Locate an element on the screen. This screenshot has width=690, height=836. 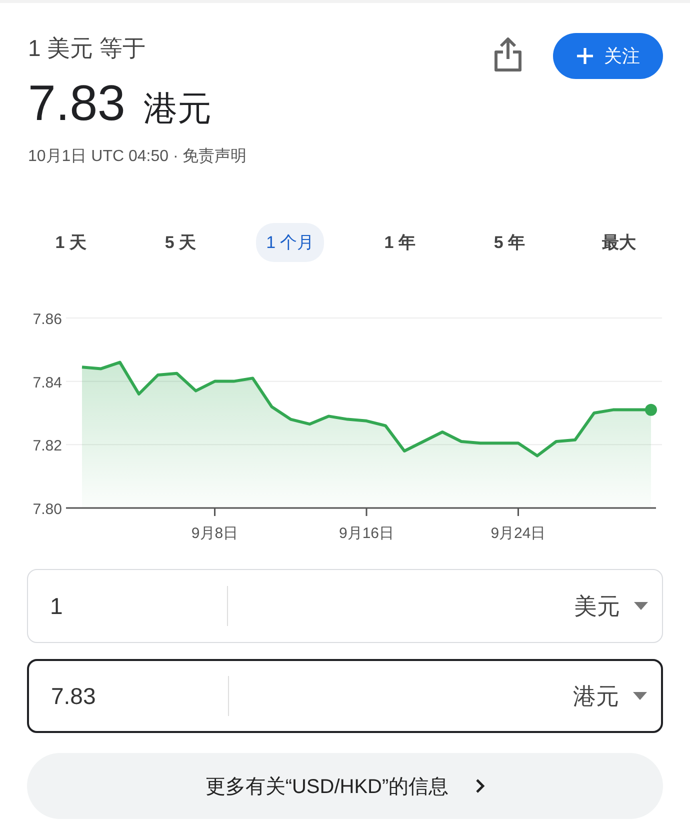
y-axis-label: 7.86 is located at coordinates (47, 319).